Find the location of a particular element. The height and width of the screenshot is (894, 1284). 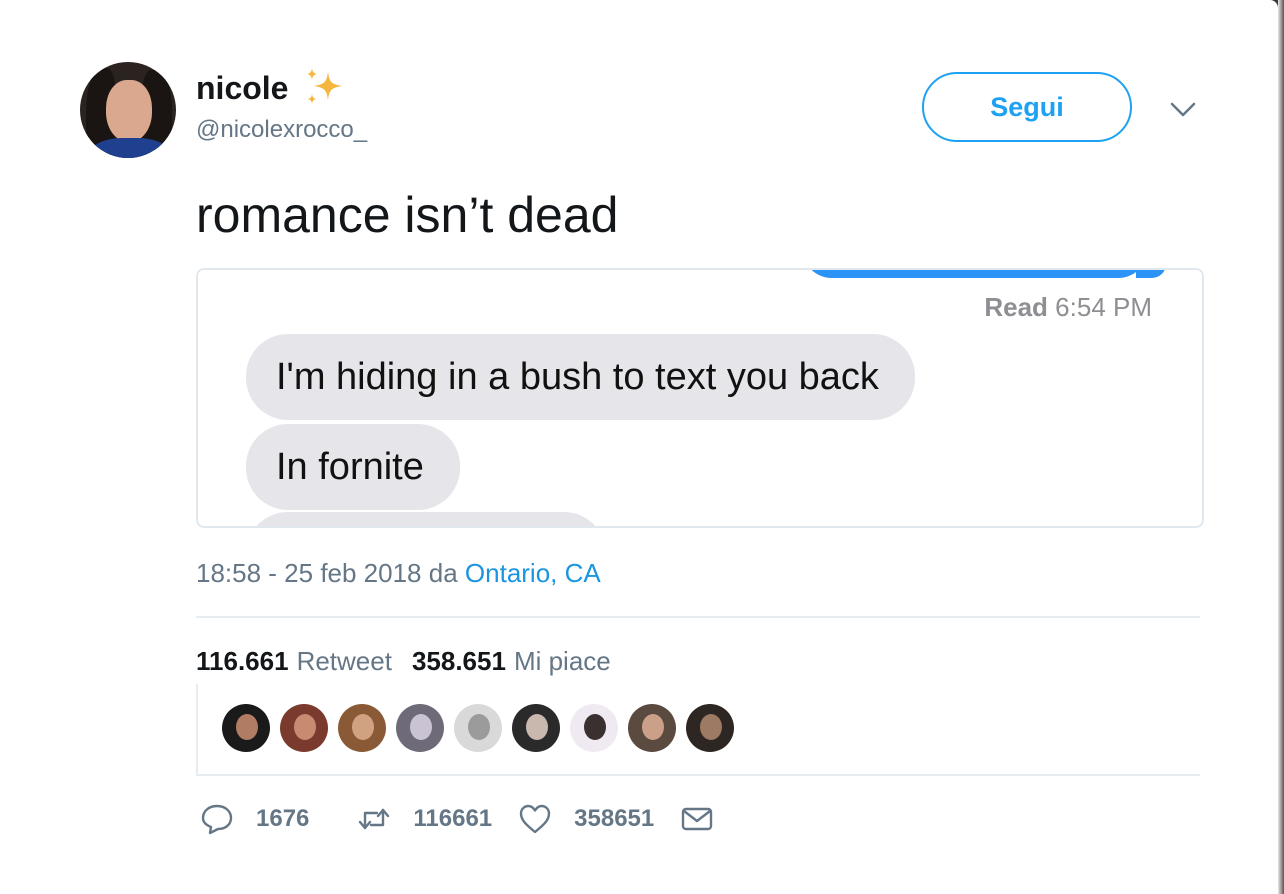

author-avatar is located at coordinates (128, 110).